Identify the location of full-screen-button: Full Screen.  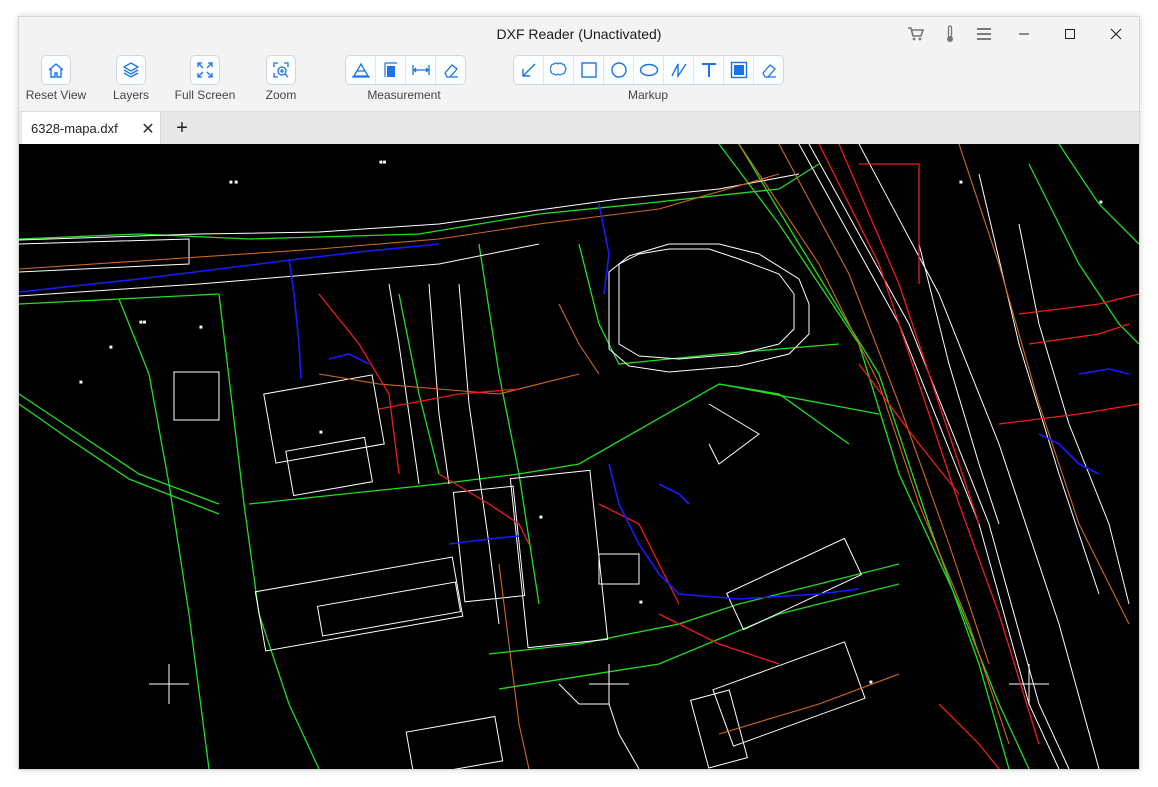
(205, 78).